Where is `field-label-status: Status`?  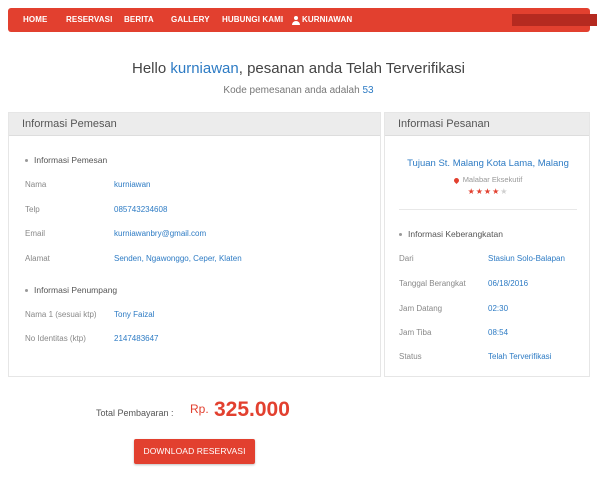
field-label-status: Status is located at coordinates (410, 356).